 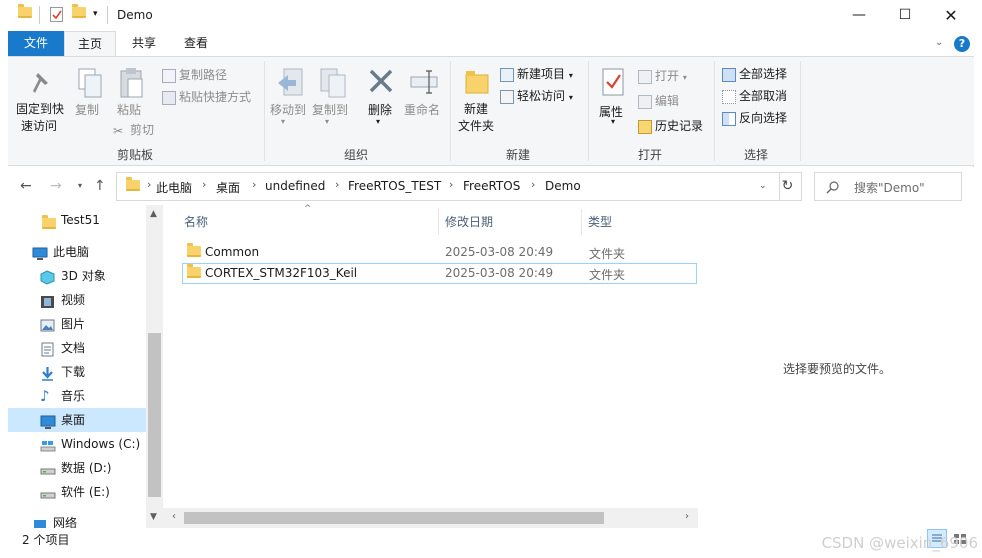 What do you see at coordinates (77, 420) in the screenshot?
I see `nav-item-desktop: 桌面` at bounding box center [77, 420].